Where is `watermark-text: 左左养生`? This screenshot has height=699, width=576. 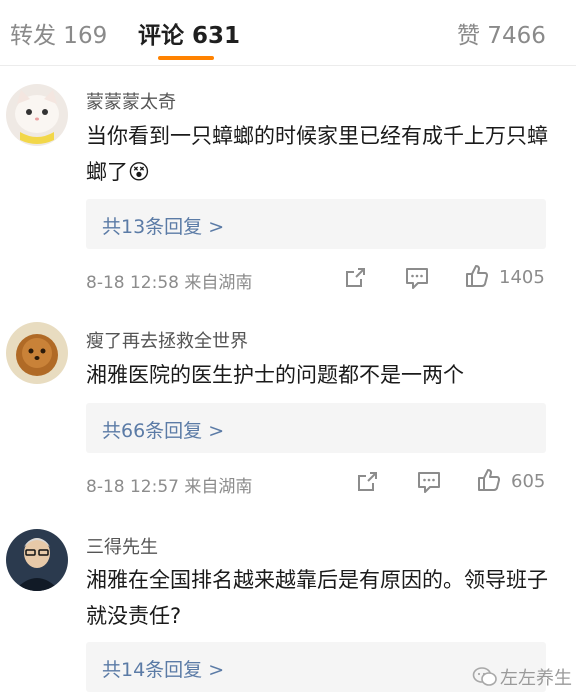 watermark-text: 左左养生 is located at coordinates (536, 678).